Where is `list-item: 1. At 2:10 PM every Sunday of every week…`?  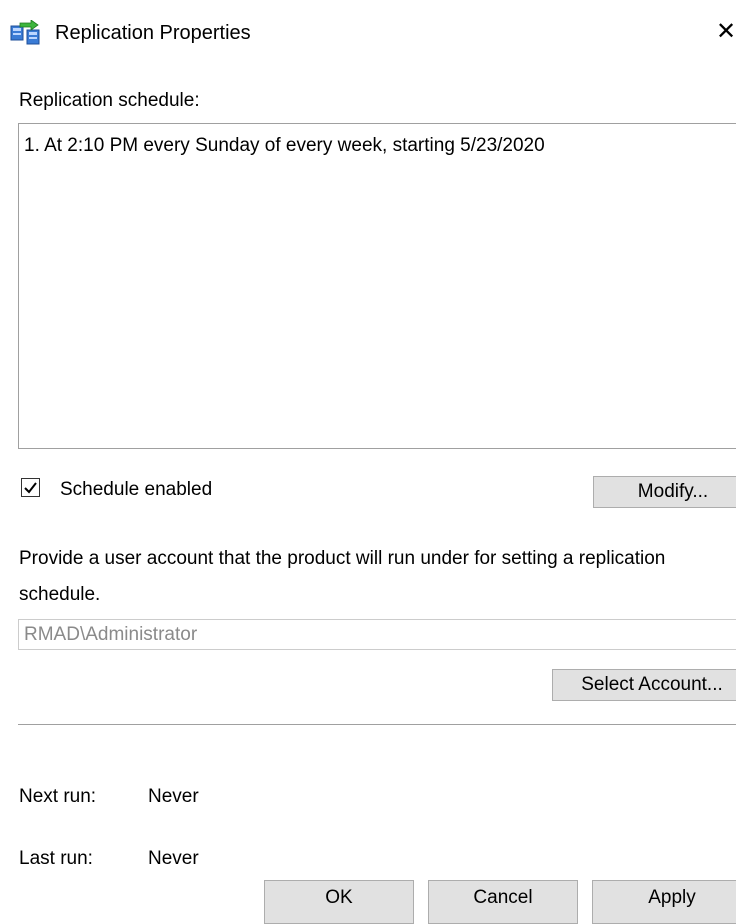 list-item: 1. At 2:10 PM every Sunday of every week… is located at coordinates (284, 146).